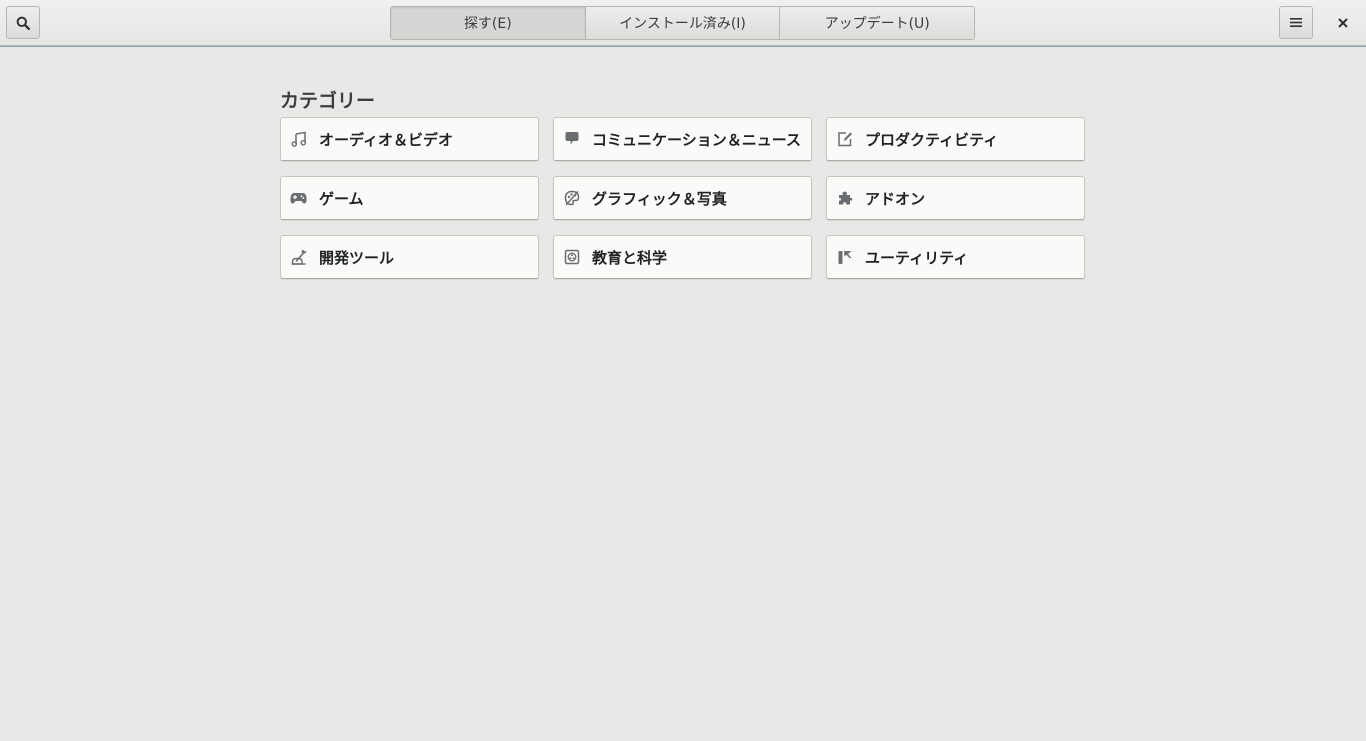 Image resolution: width=1366 pixels, height=741 pixels. I want to click on category-label: コミュニケーション＆ニュース, so click(696, 139).